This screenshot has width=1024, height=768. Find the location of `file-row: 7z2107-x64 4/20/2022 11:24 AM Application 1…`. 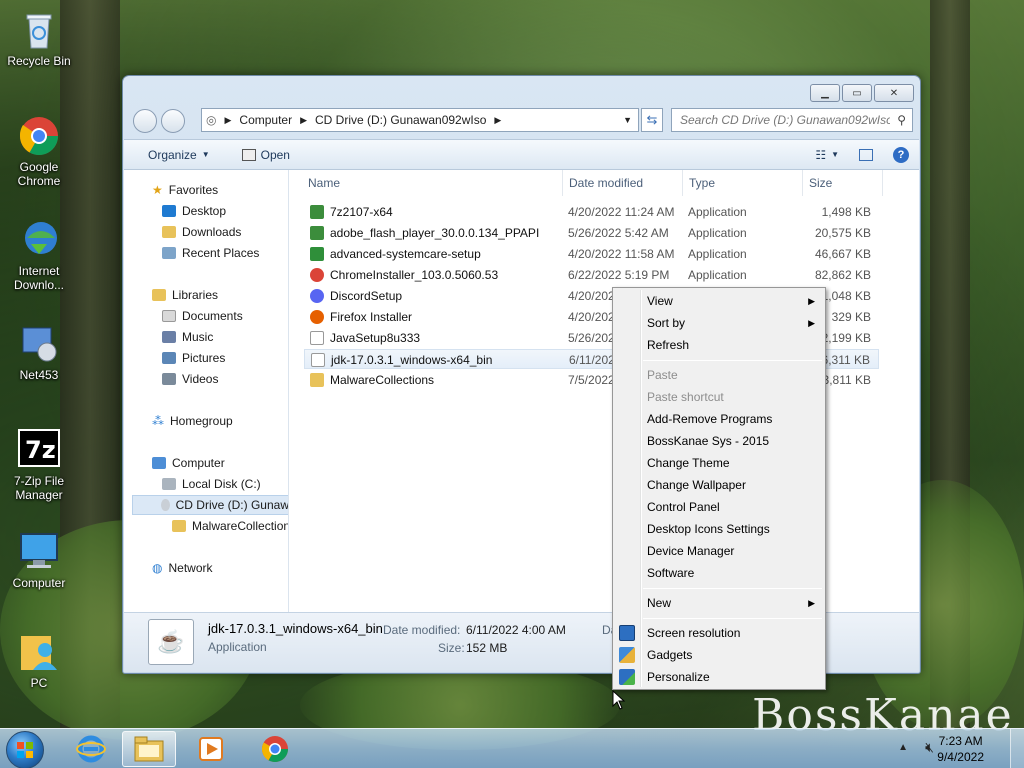

file-row: 7z2107-x64 4/20/2022 11:24 AM Application 1… is located at coordinates (591, 212).